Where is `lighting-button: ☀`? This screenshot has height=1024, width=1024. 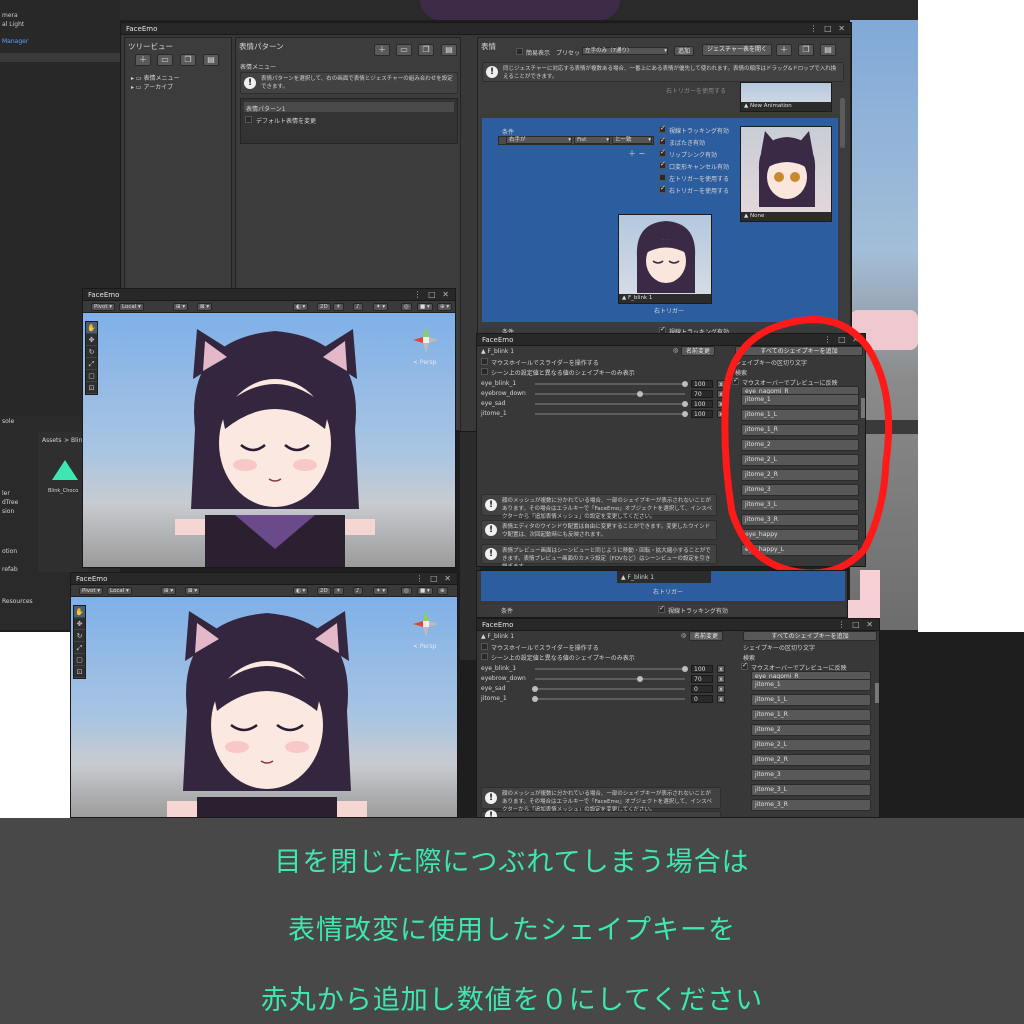 lighting-button: ☀ is located at coordinates (338, 591).